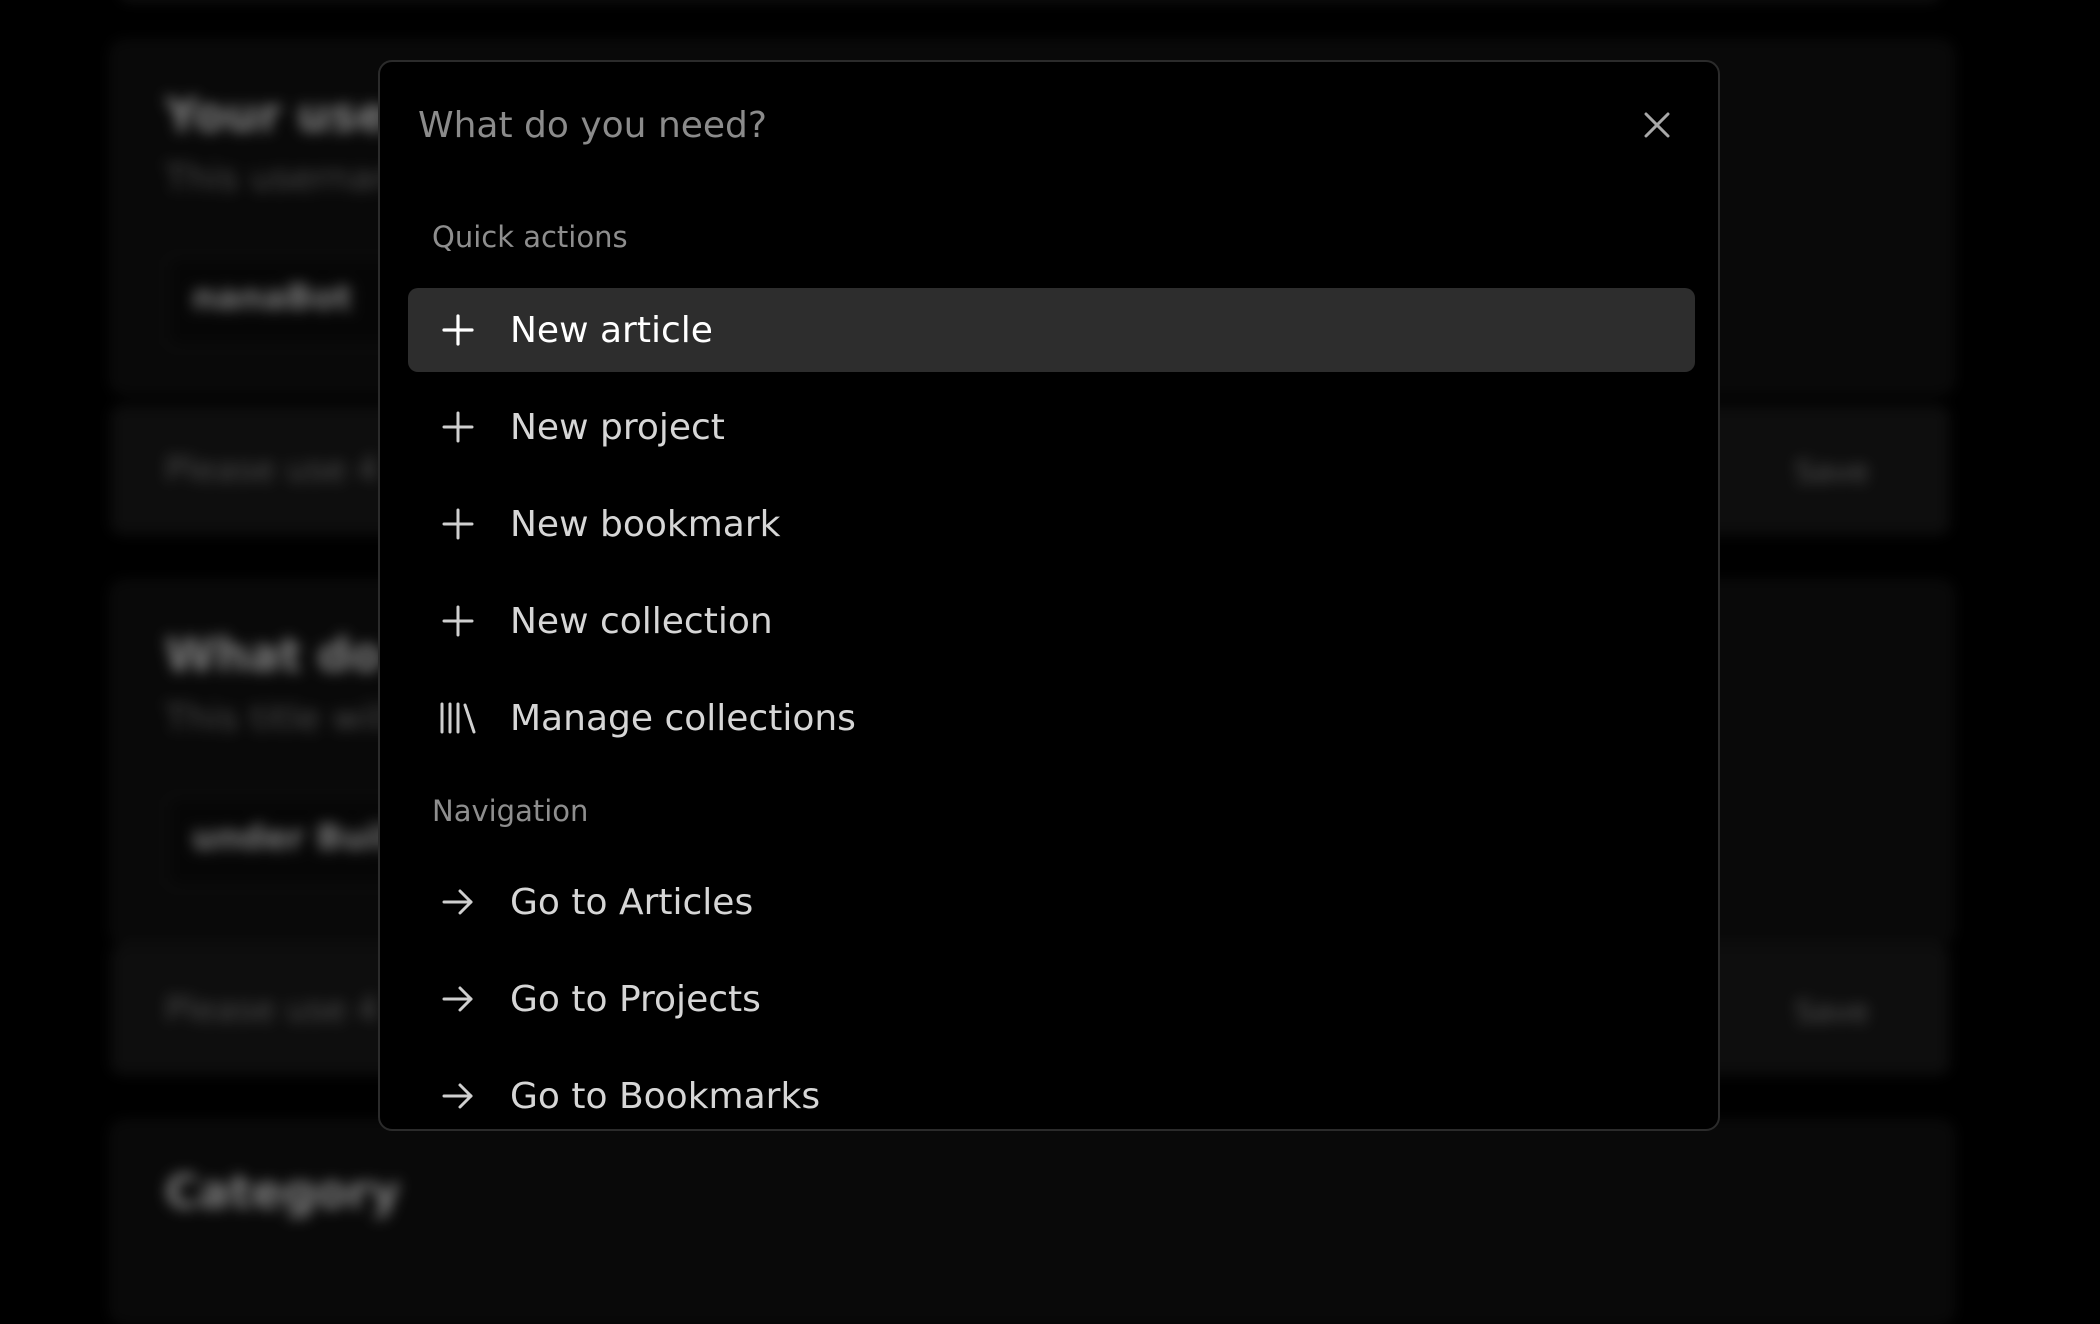 This screenshot has height=1324, width=2100. What do you see at coordinates (665, 1096) in the screenshot?
I see `command-item-label: Go to Bookmarks` at bounding box center [665, 1096].